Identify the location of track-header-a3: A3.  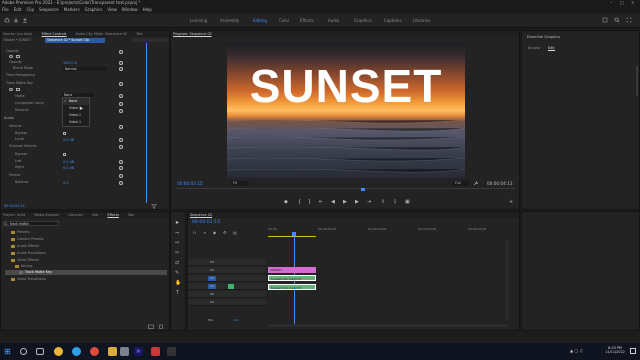
(227, 302).